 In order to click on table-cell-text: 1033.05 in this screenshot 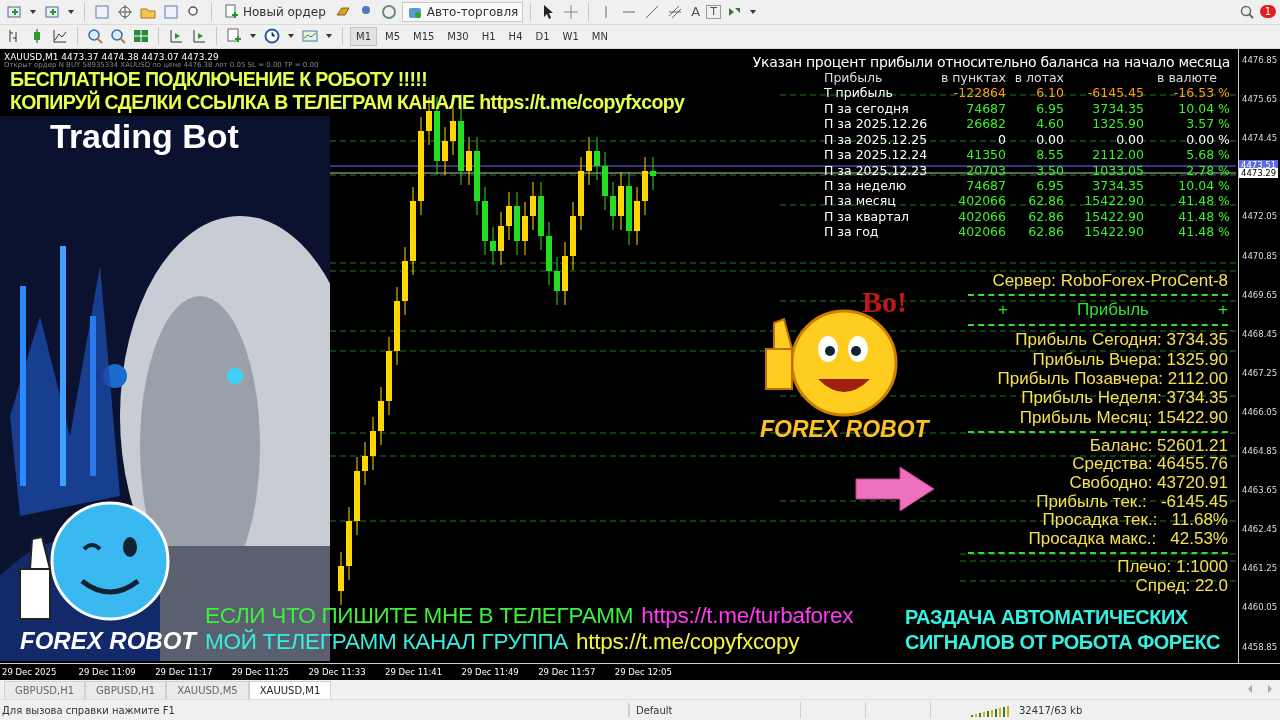, I will do `click(1117, 170)`.